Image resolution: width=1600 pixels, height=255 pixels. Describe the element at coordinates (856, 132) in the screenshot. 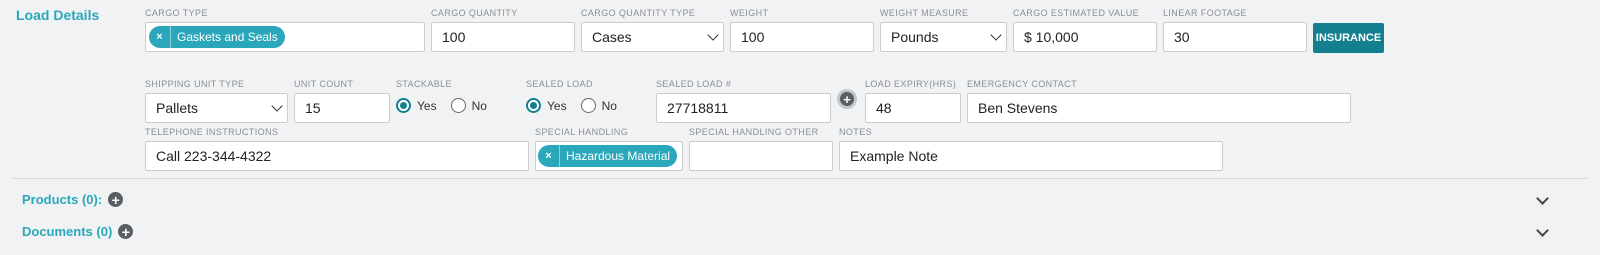

I see `notes-label: NOTES` at that location.